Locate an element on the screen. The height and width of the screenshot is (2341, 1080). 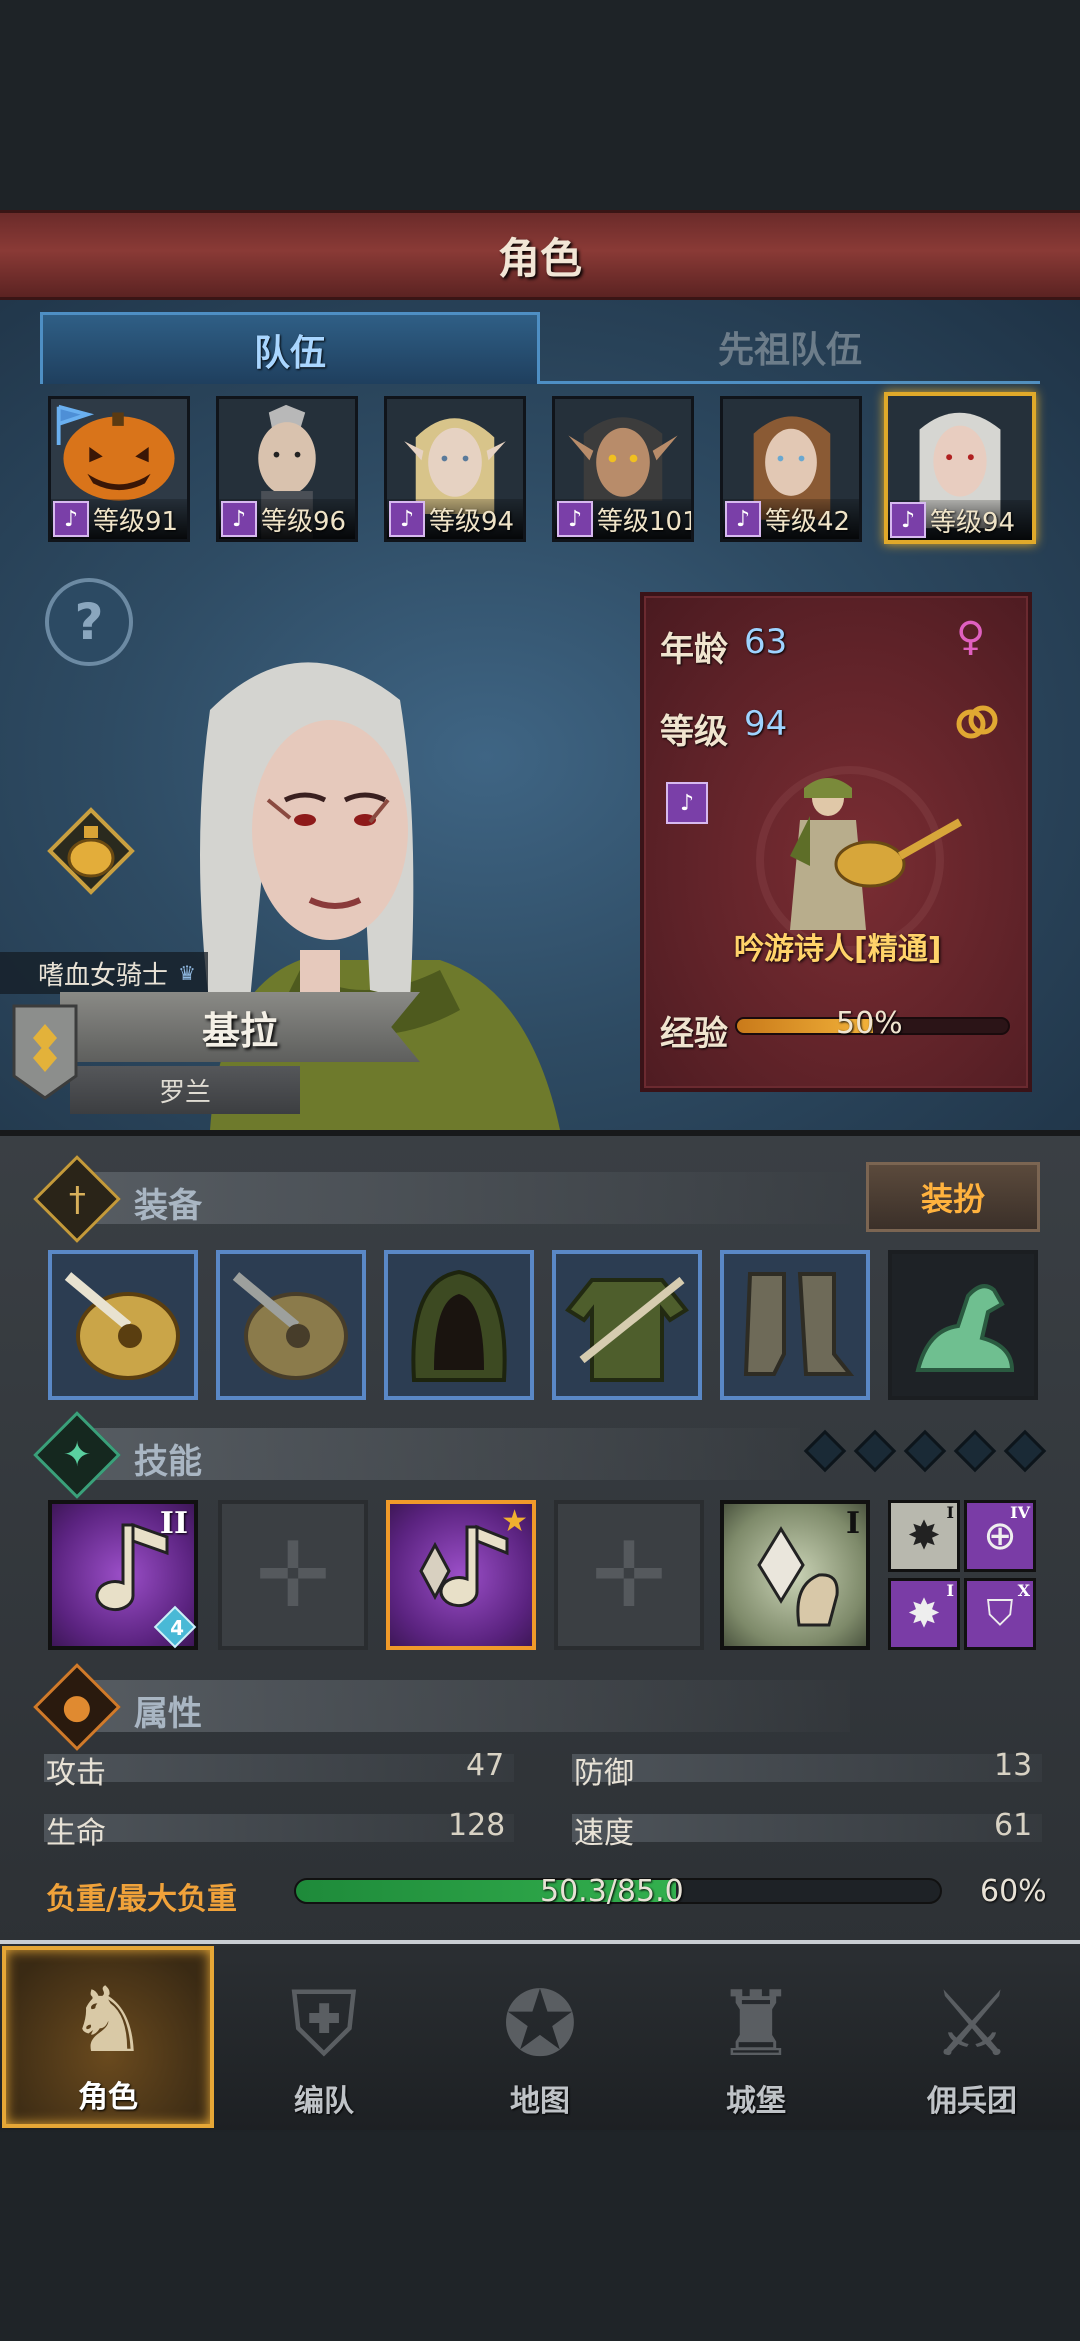
passive-skill-1: ✸ I is located at coordinates (924, 1536).